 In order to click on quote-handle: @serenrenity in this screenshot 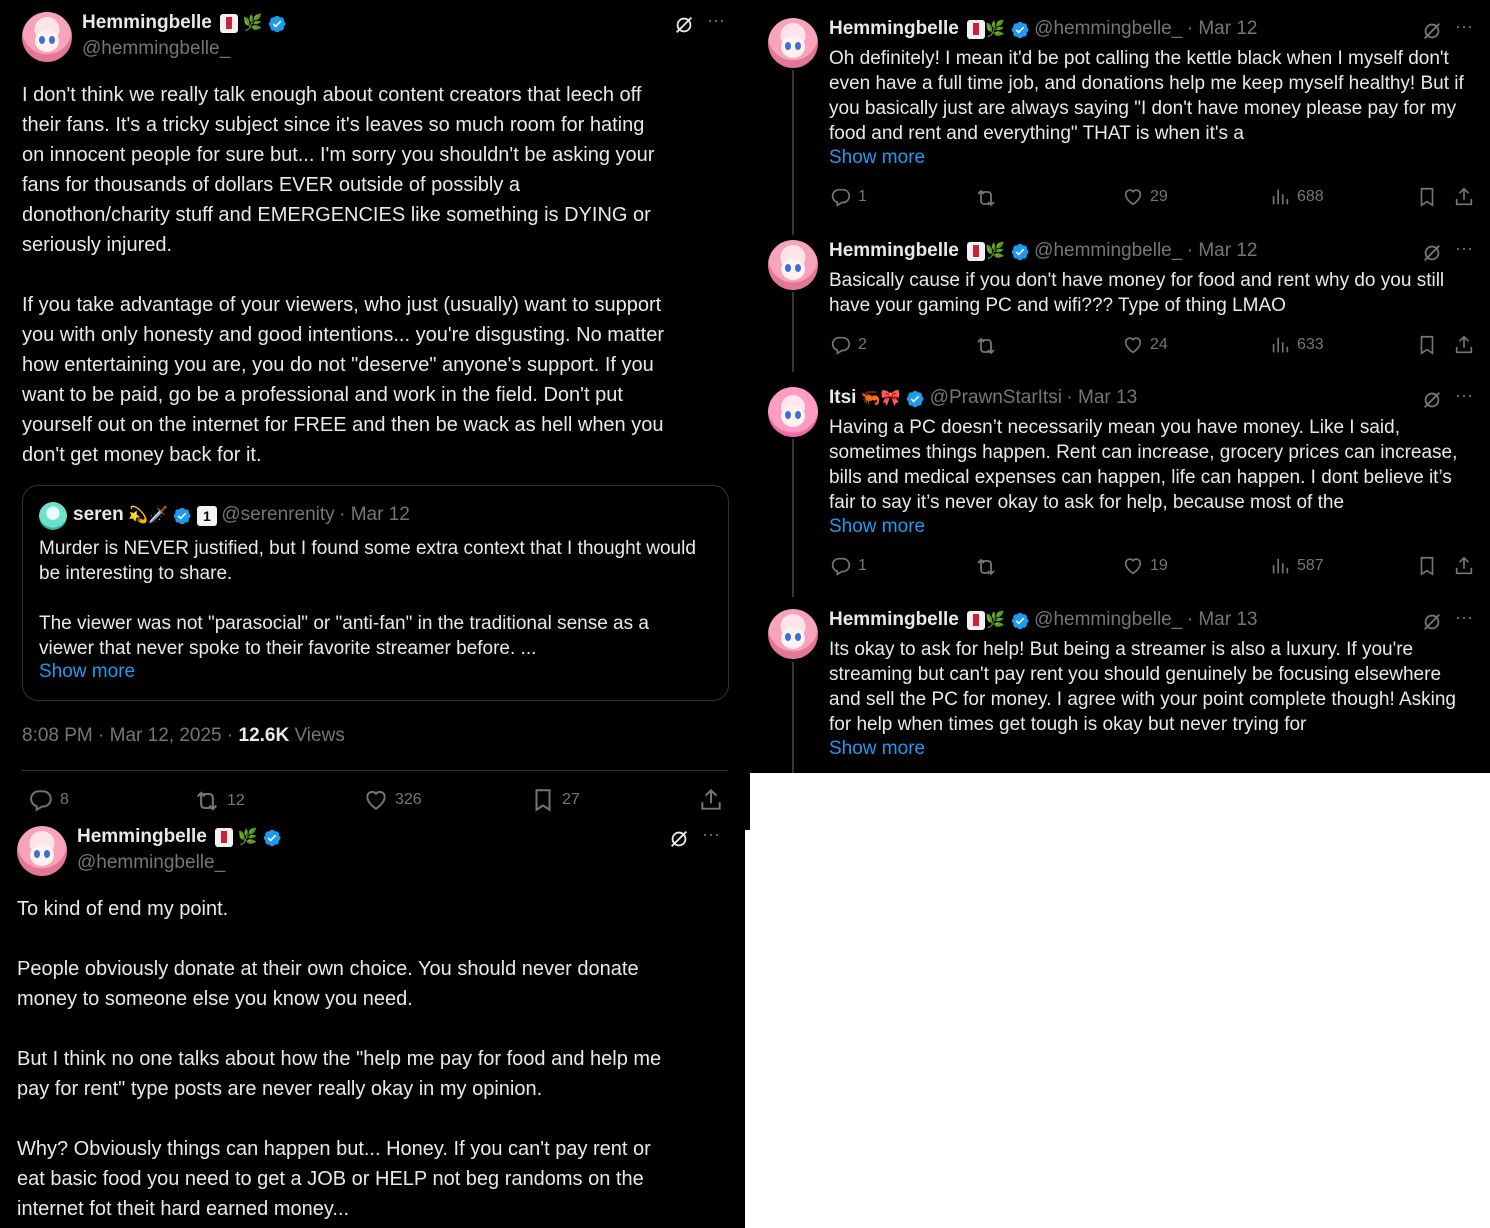, I will do `click(278, 514)`.